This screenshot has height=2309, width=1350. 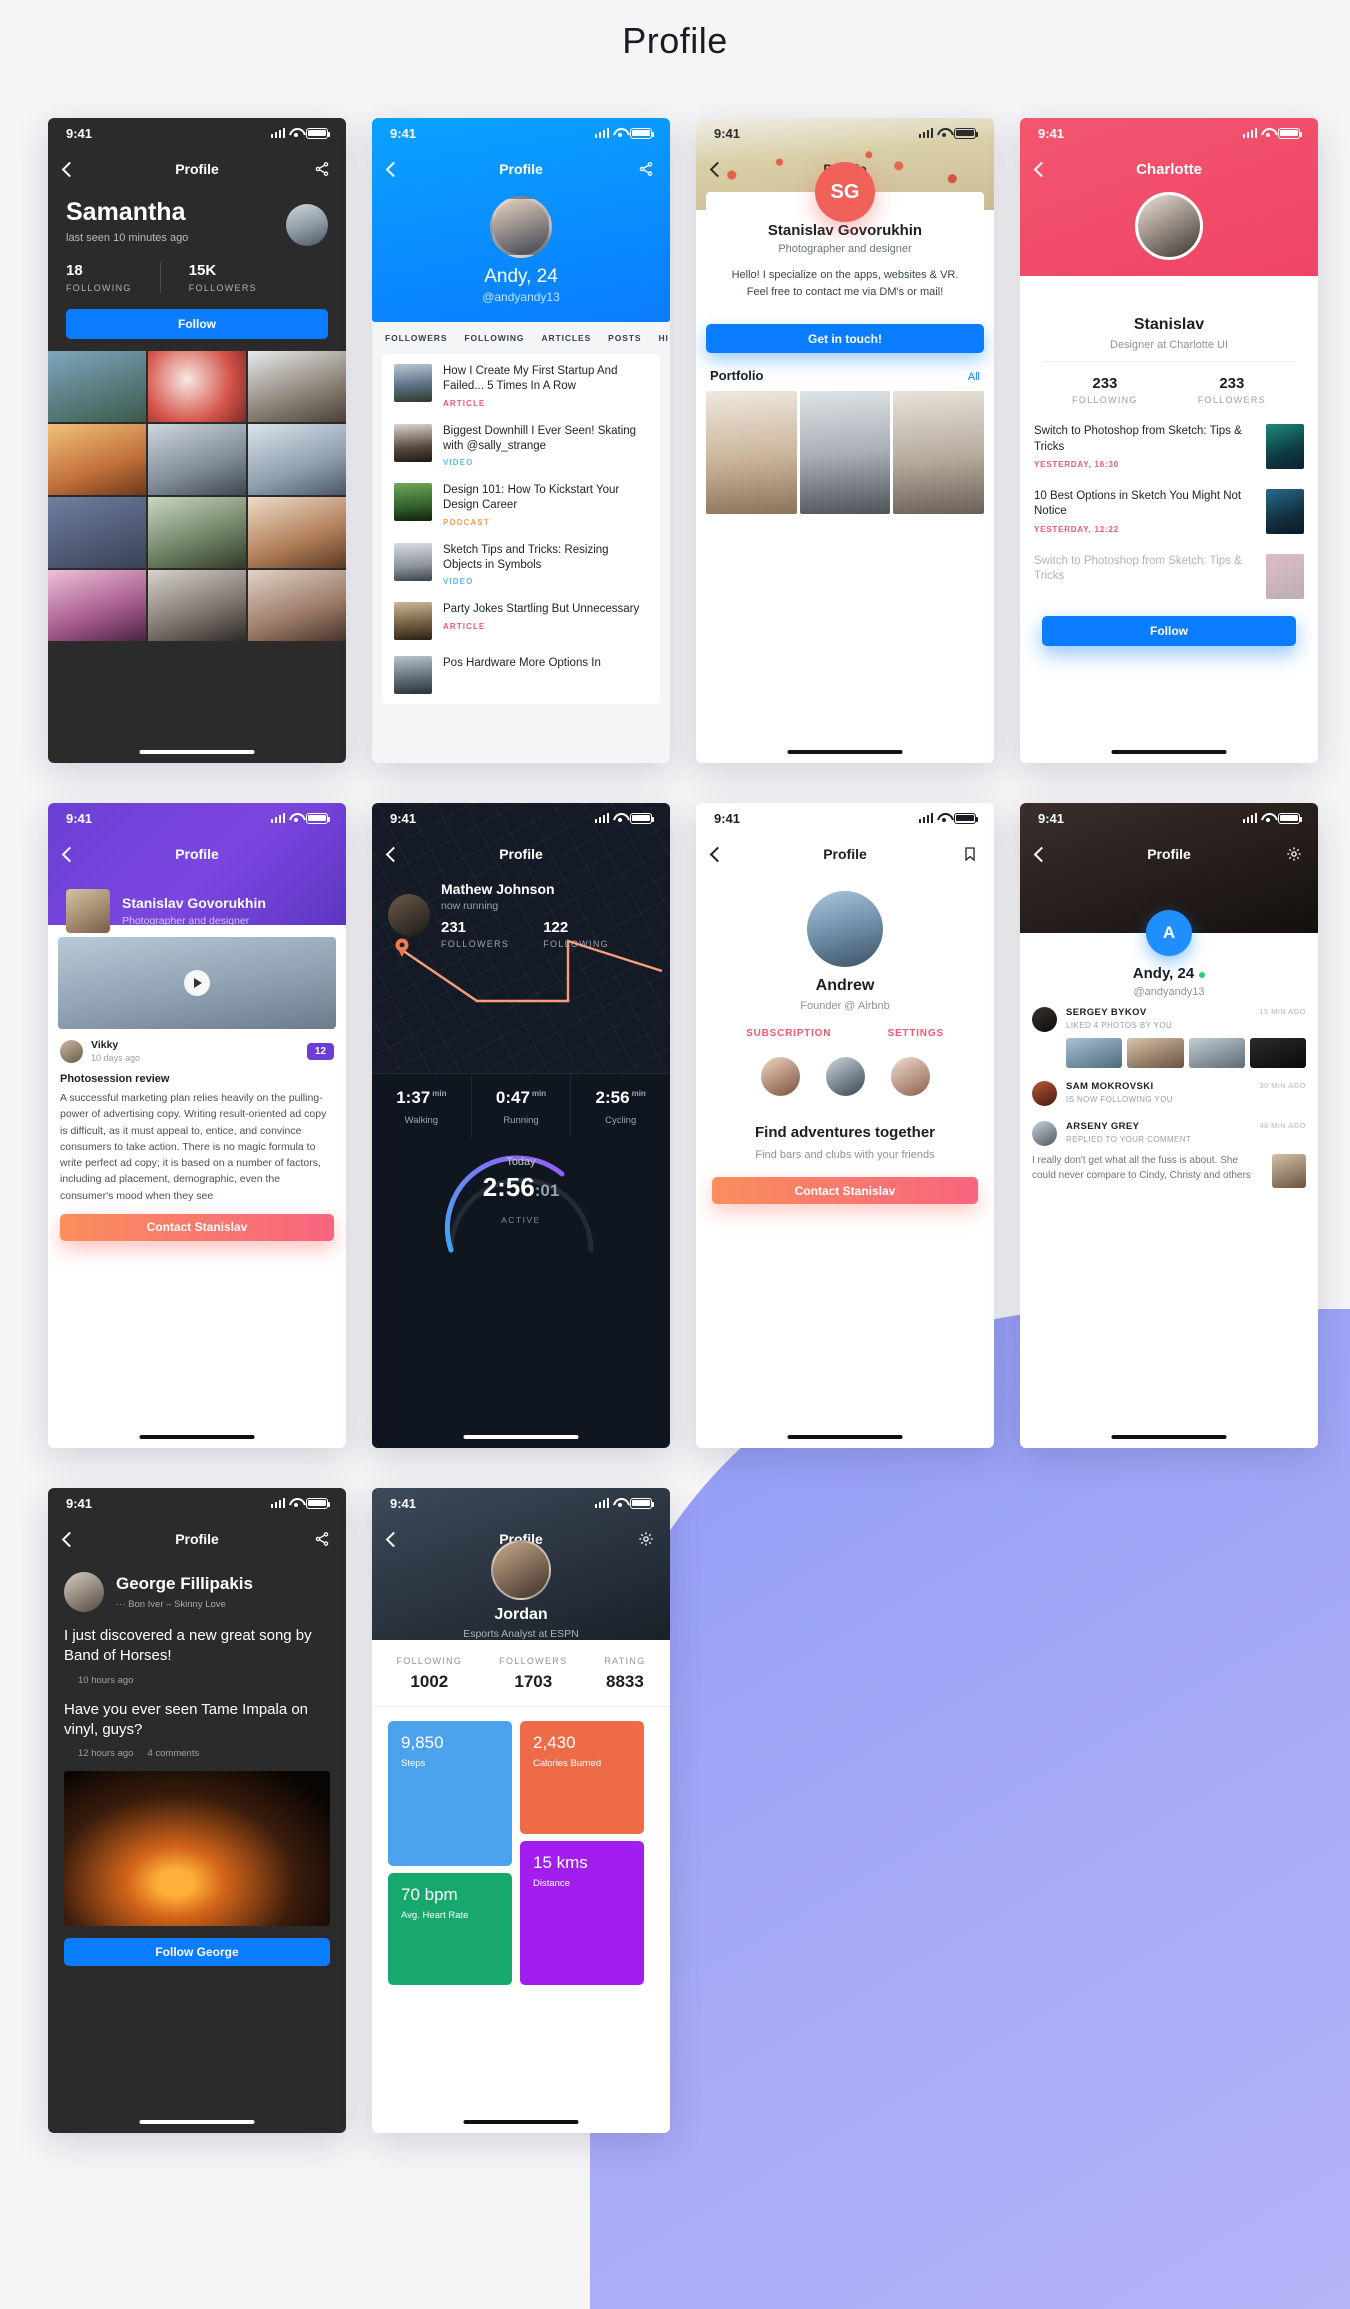 What do you see at coordinates (663, 338) in the screenshot?
I see `tab-hi: HI` at bounding box center [663, 338].